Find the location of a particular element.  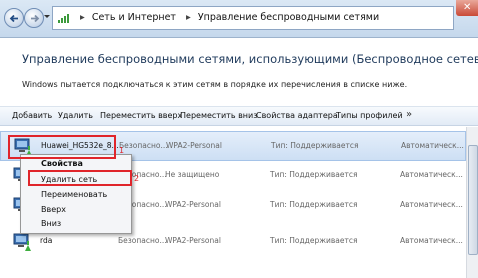

annotation-box-network is located at coordinates (62, 147).